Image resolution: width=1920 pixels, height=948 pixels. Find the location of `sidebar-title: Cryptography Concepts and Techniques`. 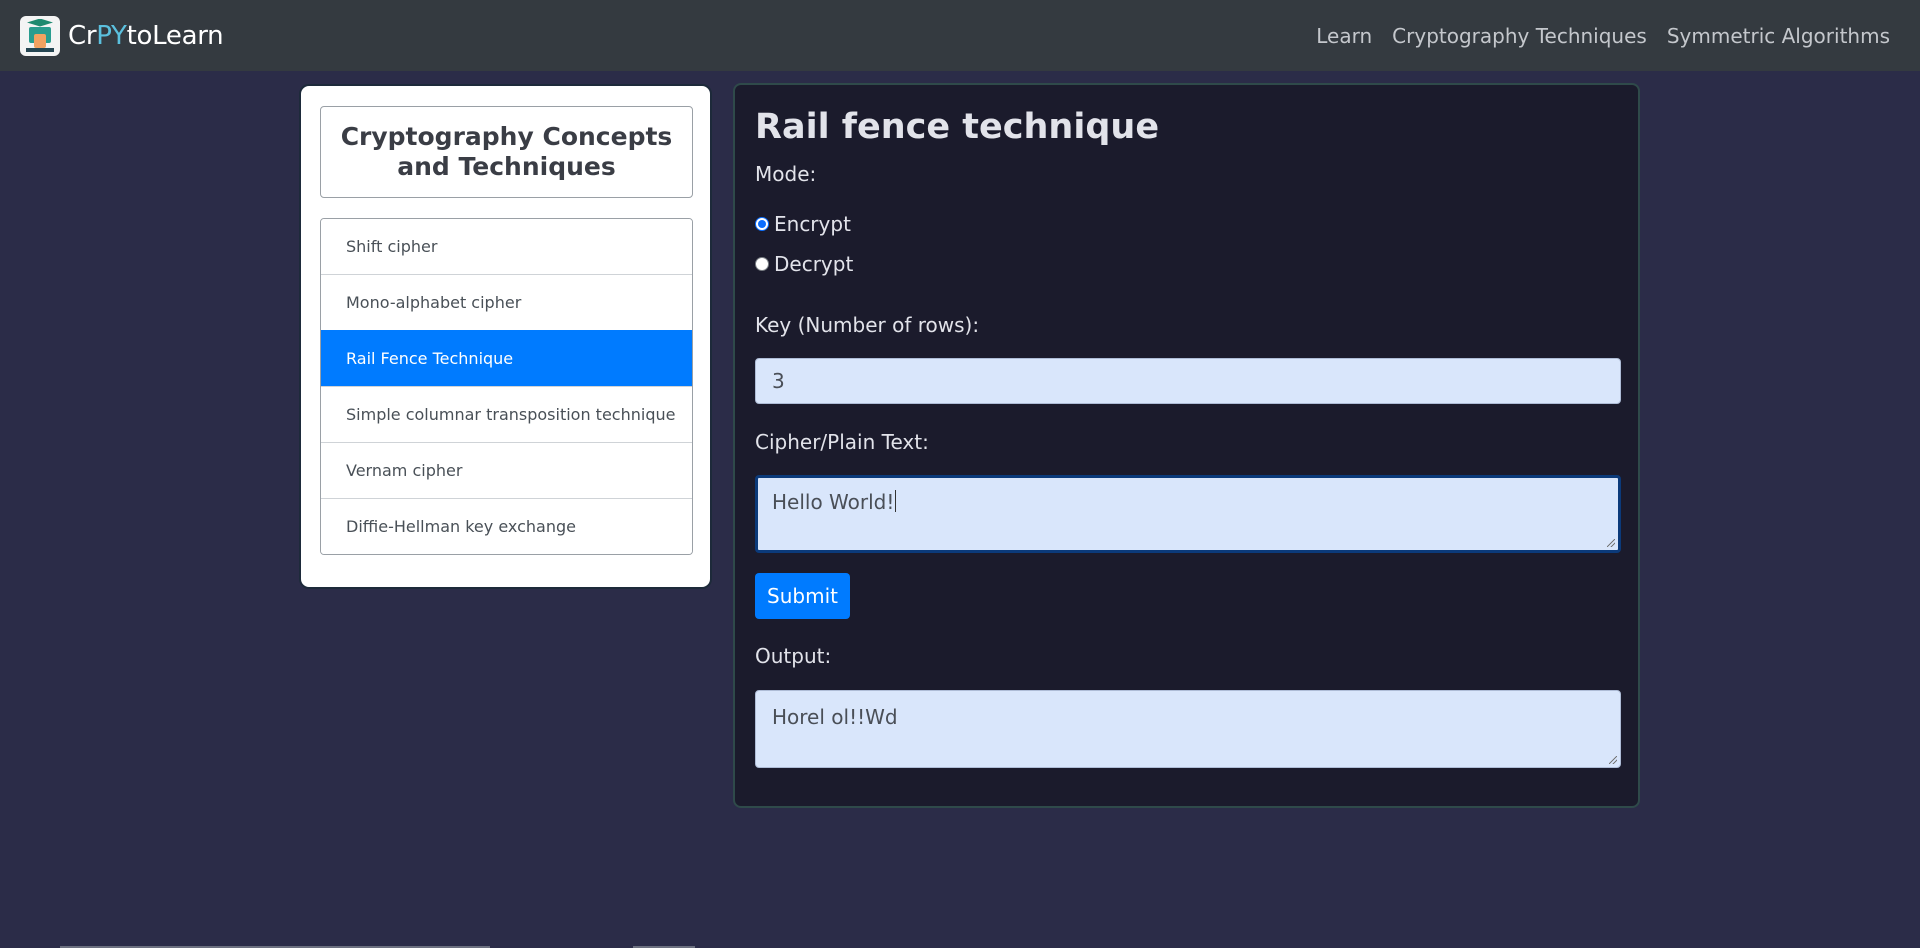

sidebar-title: Cryptography Concepts and Techniques is located at coordinates (506, 152).